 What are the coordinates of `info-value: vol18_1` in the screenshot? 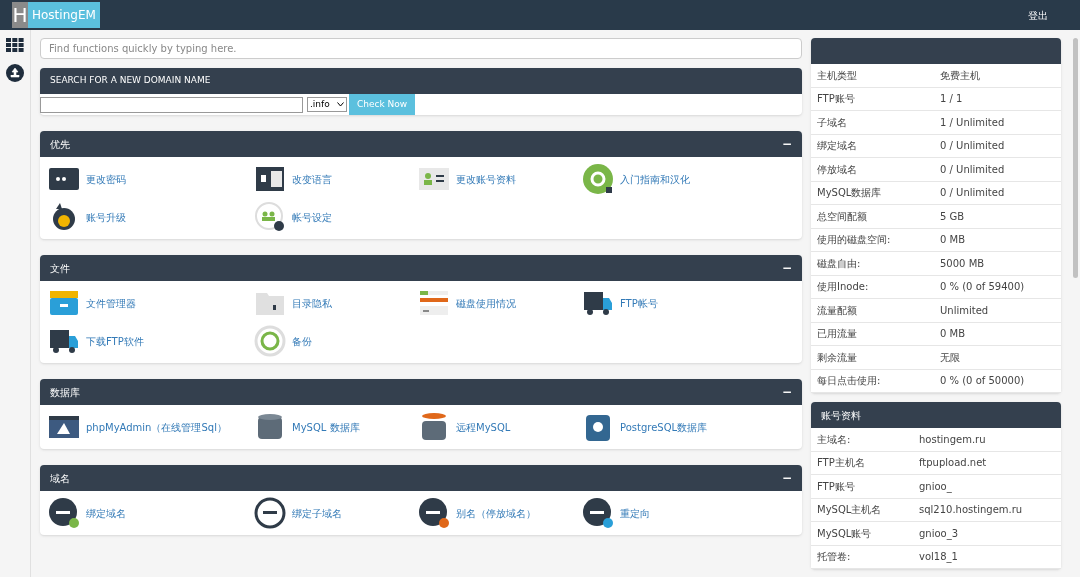 It's located at (938, 557).